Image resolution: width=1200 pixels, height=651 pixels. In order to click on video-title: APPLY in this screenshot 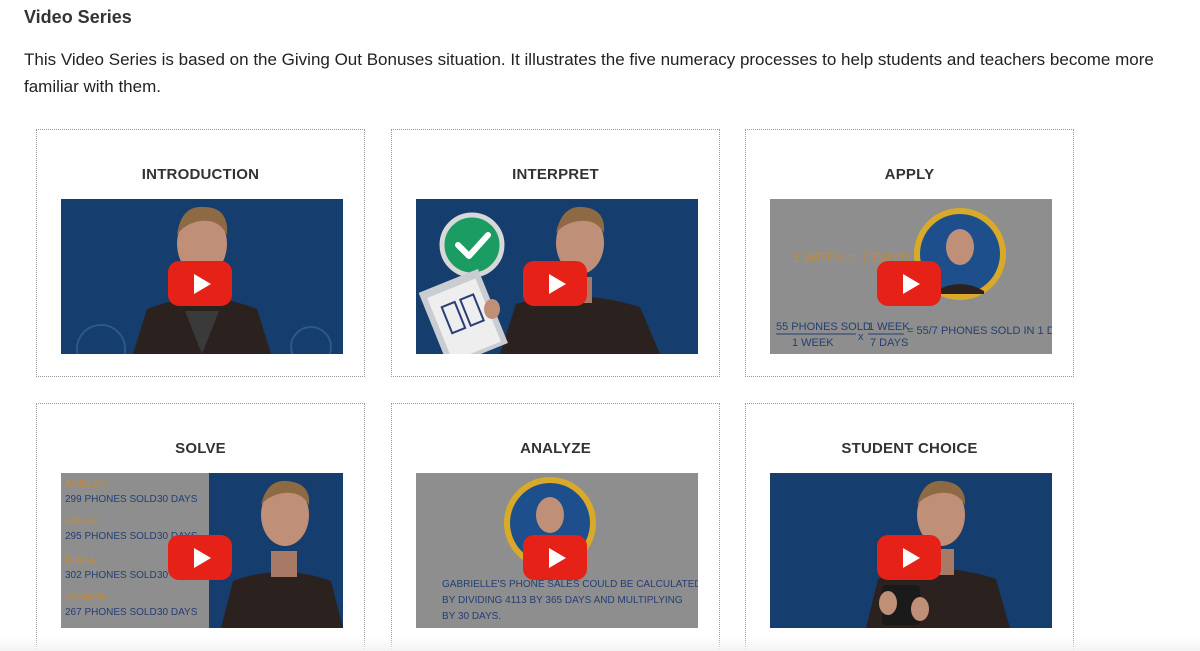, I will do `click(909, 174)`.